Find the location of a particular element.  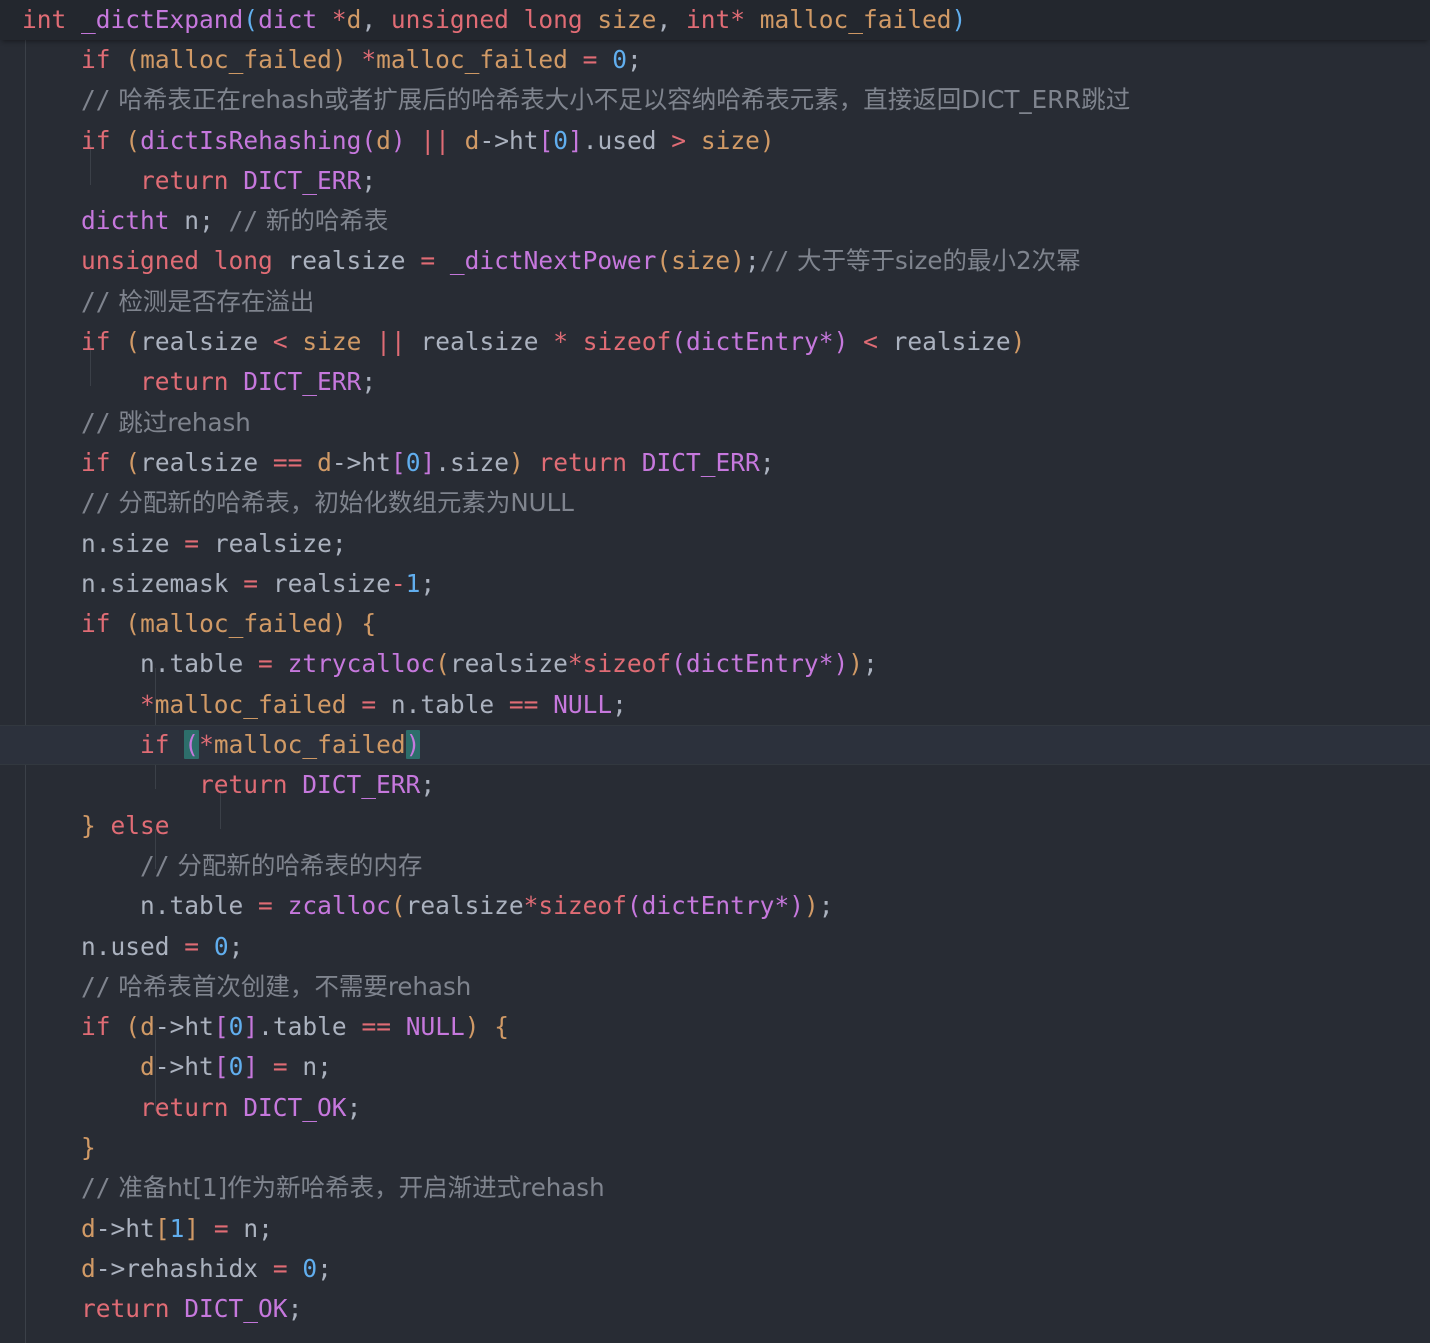

code-line: } is located at coordinates (715, 1148).